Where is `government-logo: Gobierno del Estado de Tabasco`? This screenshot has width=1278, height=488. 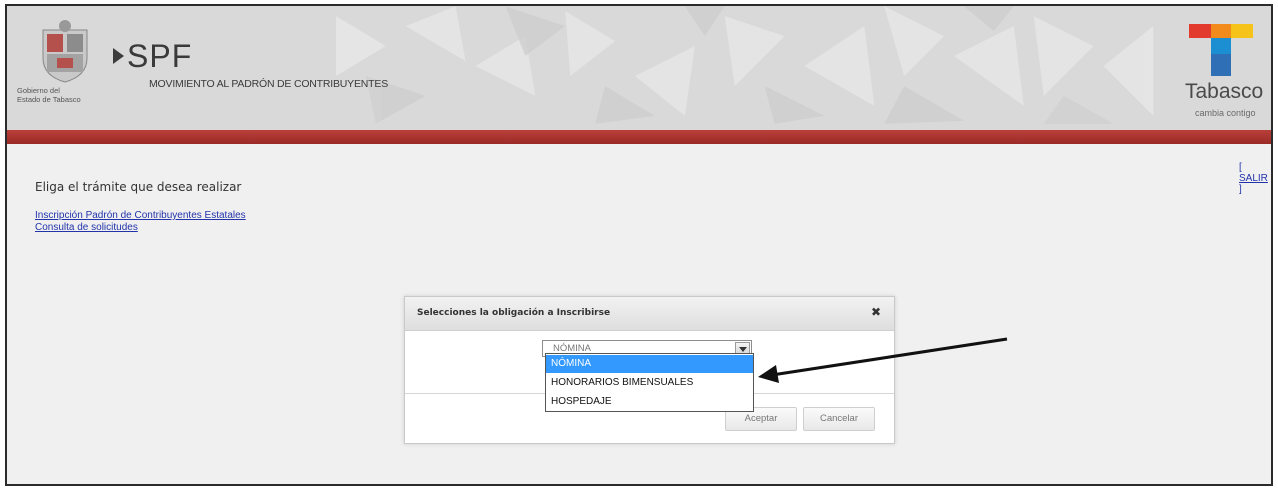
government-logo: Gobierno del Estado de Tabasco is located at coordinates (65, 69).